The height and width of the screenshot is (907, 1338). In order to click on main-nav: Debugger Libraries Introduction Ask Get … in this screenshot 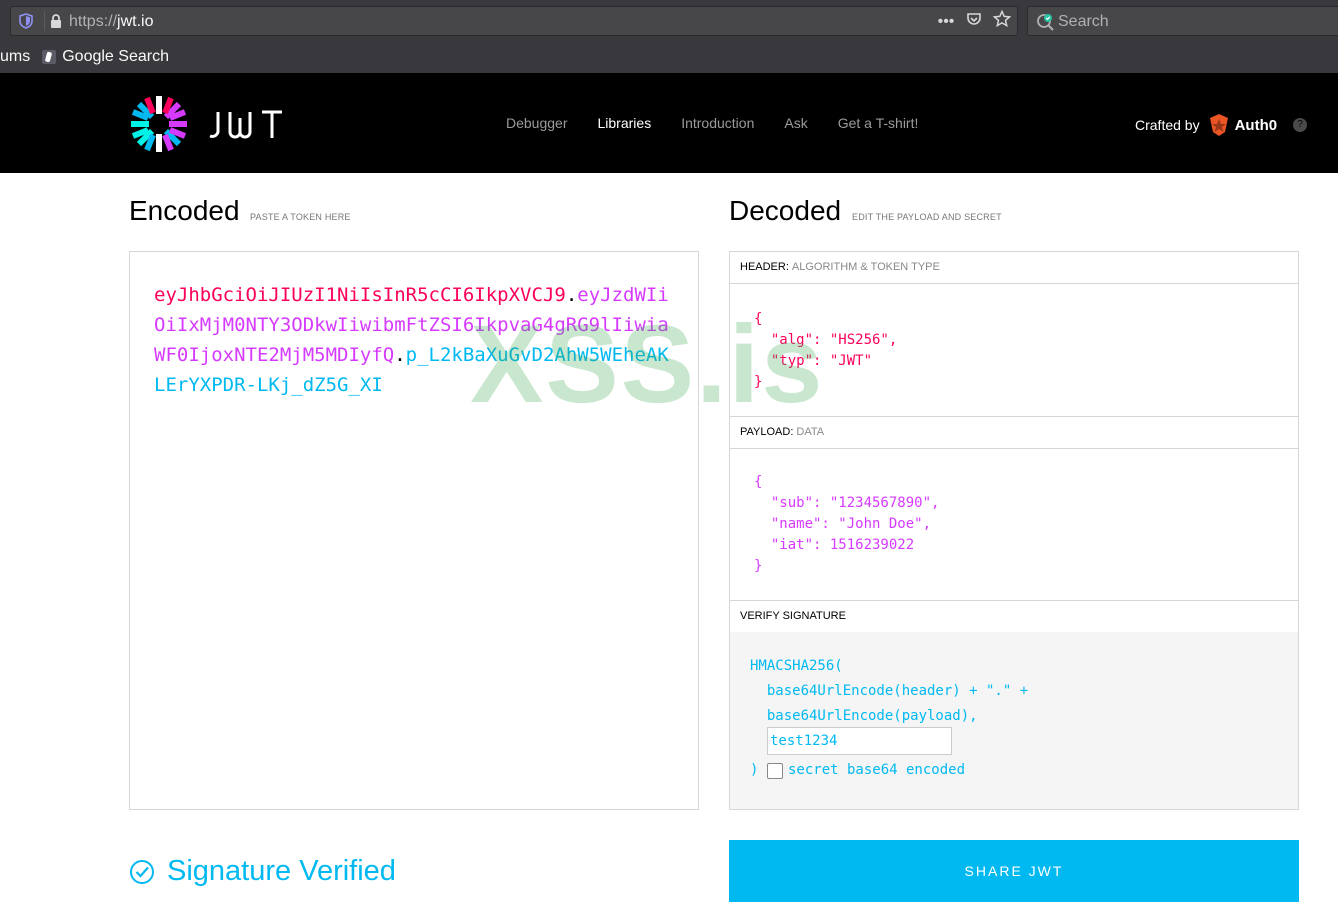, I will do `click(727, 123)`.